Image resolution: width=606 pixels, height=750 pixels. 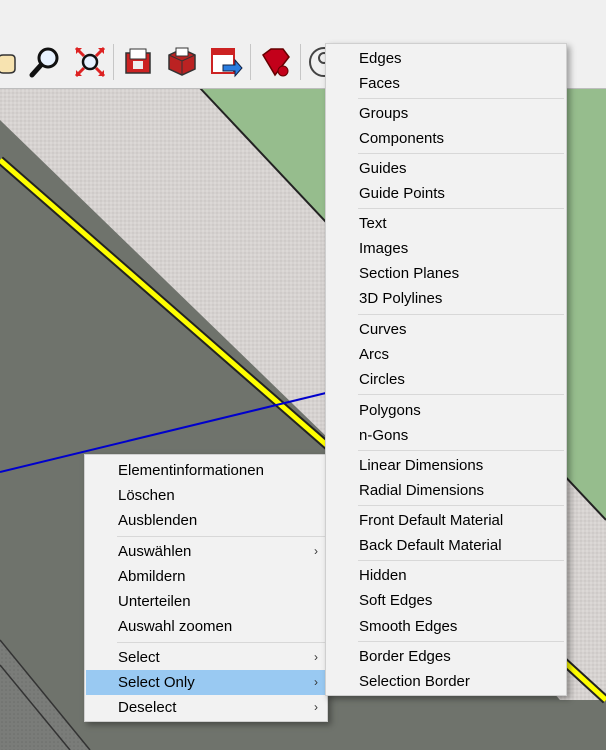 I want to click on menu-item-label: Select, so click(x=139, y=657).